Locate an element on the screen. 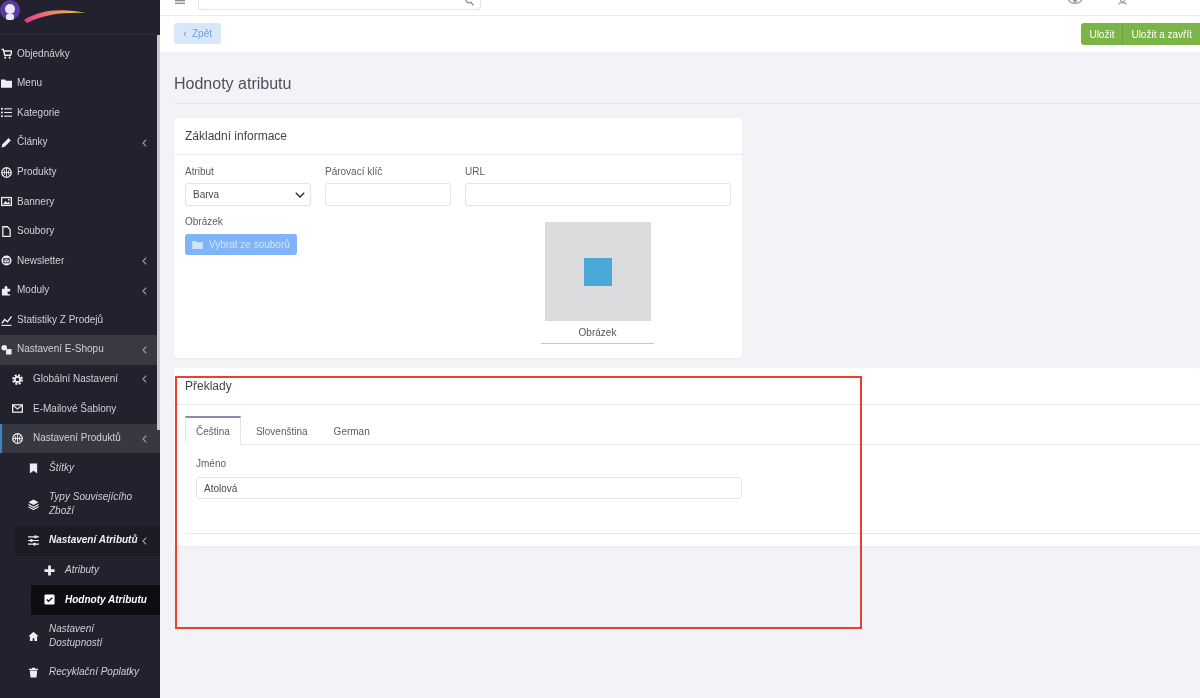  cart-icon is located at coordinates (6, 54).